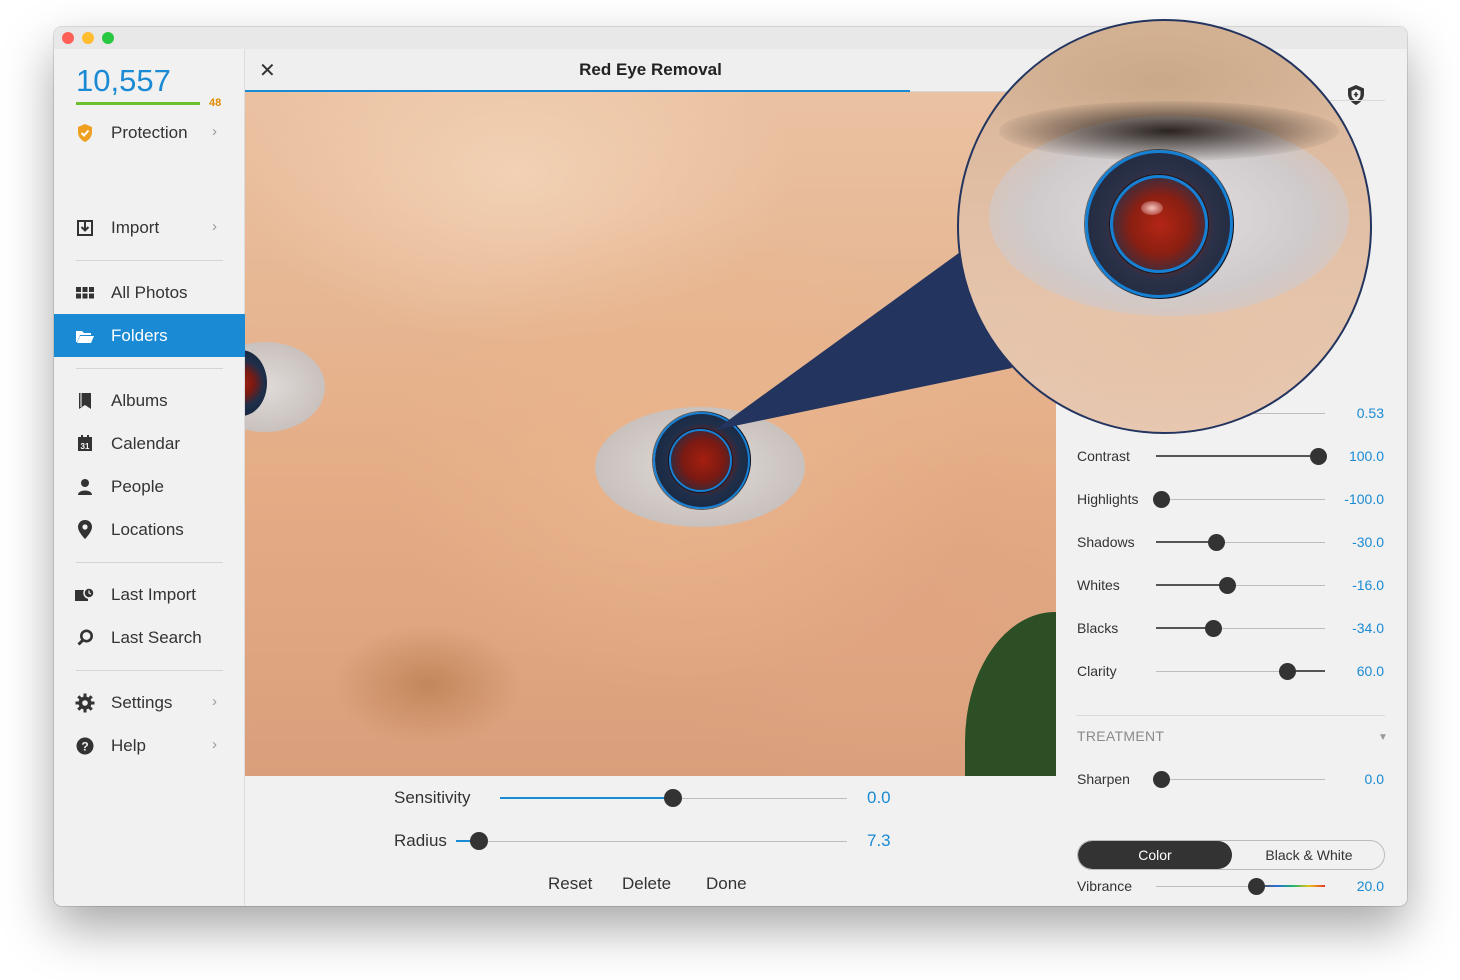  What do you see at coordinates (154, 594) in the screenshot?
I see `sidebar-item-label: Last Import` at bounding box center [154, 594].